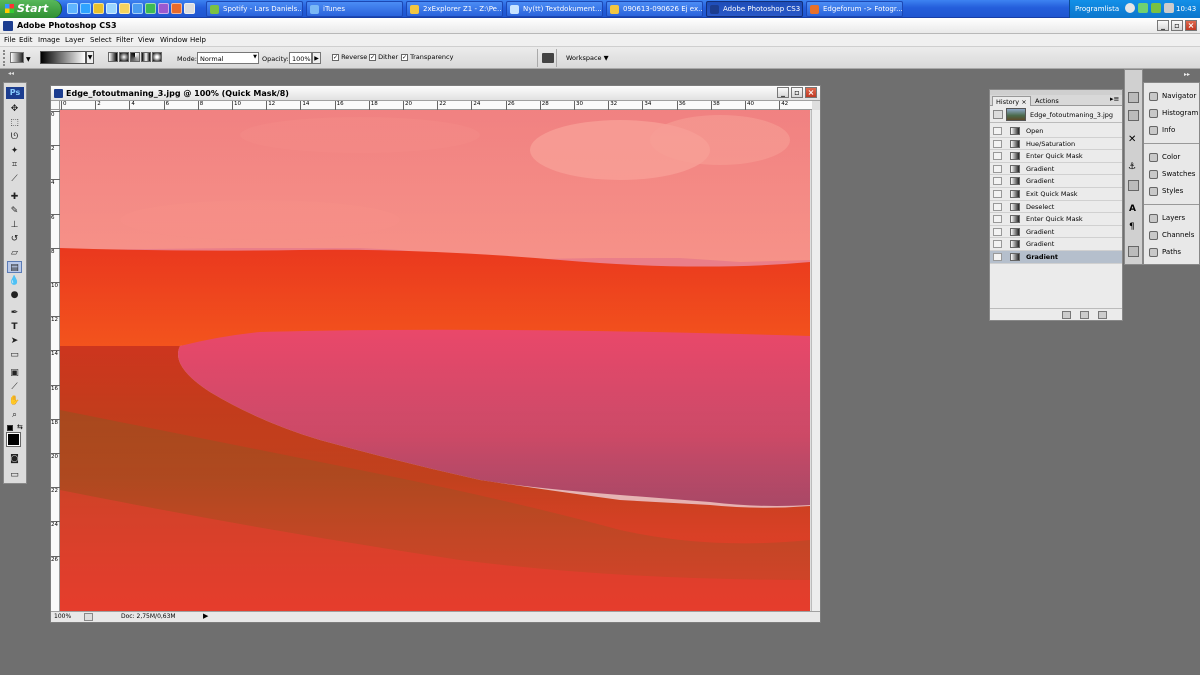 Image resolution: width=1200 pixels, height=675 pixels. What do you see at coordinates (1056, 131) in the screenshot?
I see `history-step: Open` at bounding box center [1056, 131].